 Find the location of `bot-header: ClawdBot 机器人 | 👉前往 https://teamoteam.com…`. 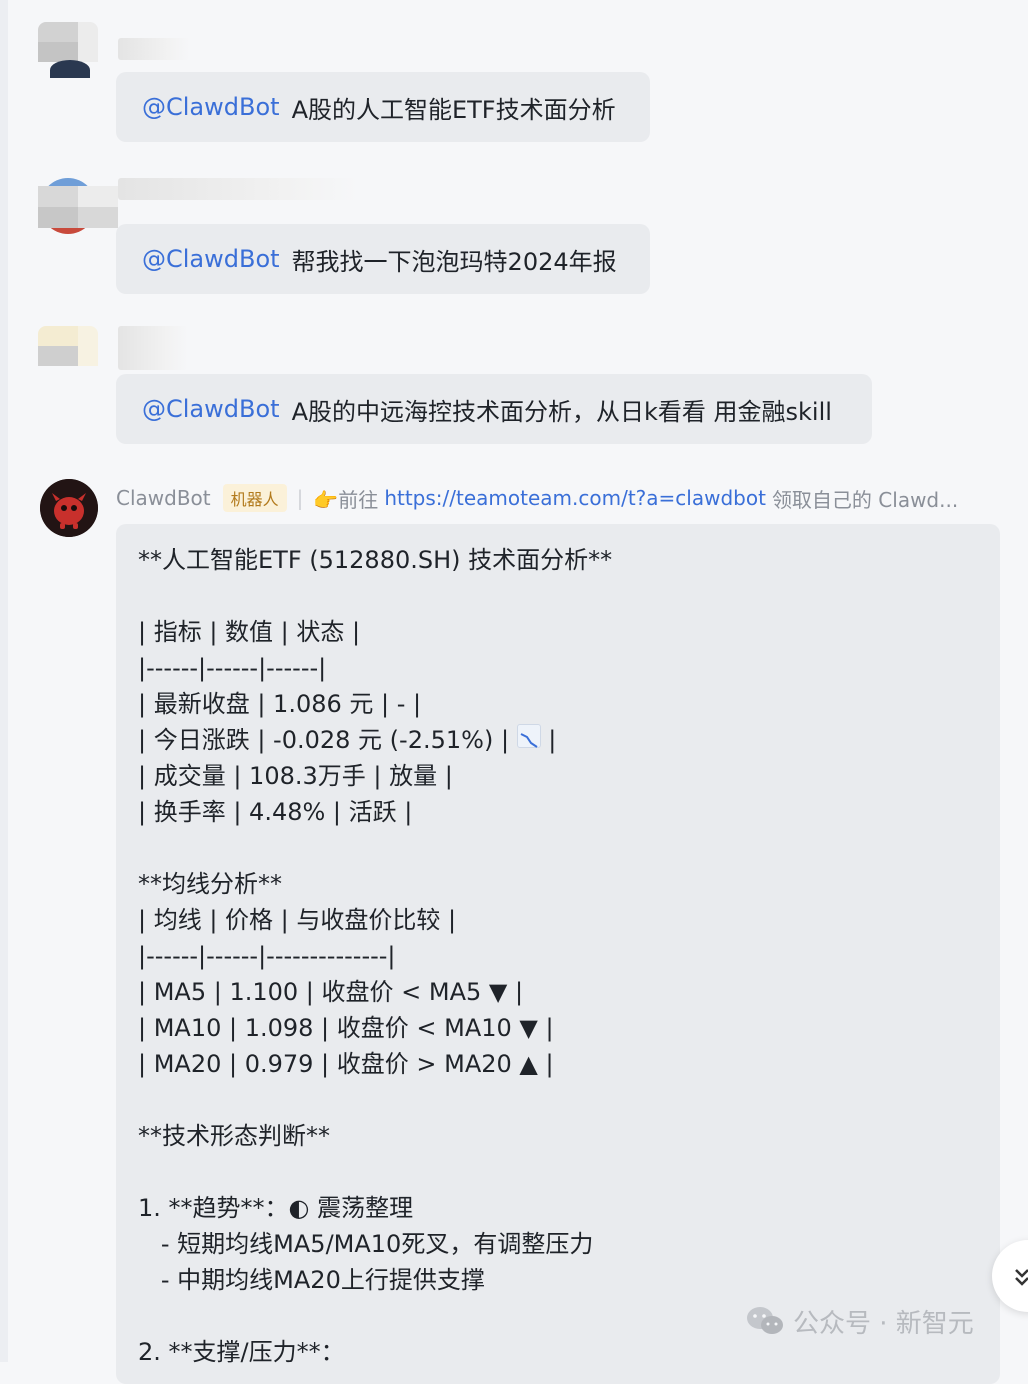

bot-header: ClawdBot 机器人 | 👉前往 https://teamoteam.com… is located at coordinates (537, 498).